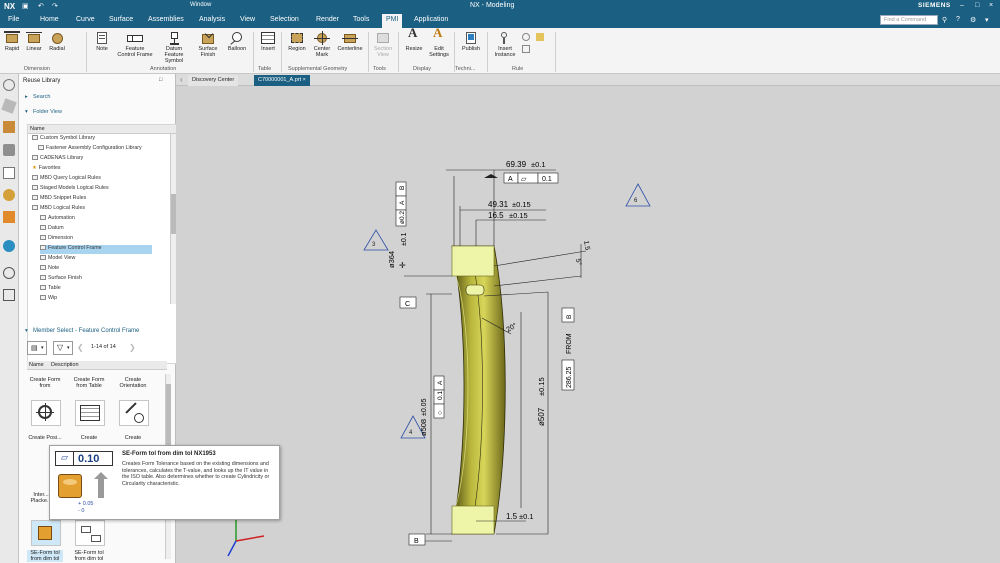 The width and height of the screenshot is (1000, 563). Describe the element at coordinates (135, 44) in the screenshot. I see `feature-control-frame-button: Feature Control Frame` at that location.